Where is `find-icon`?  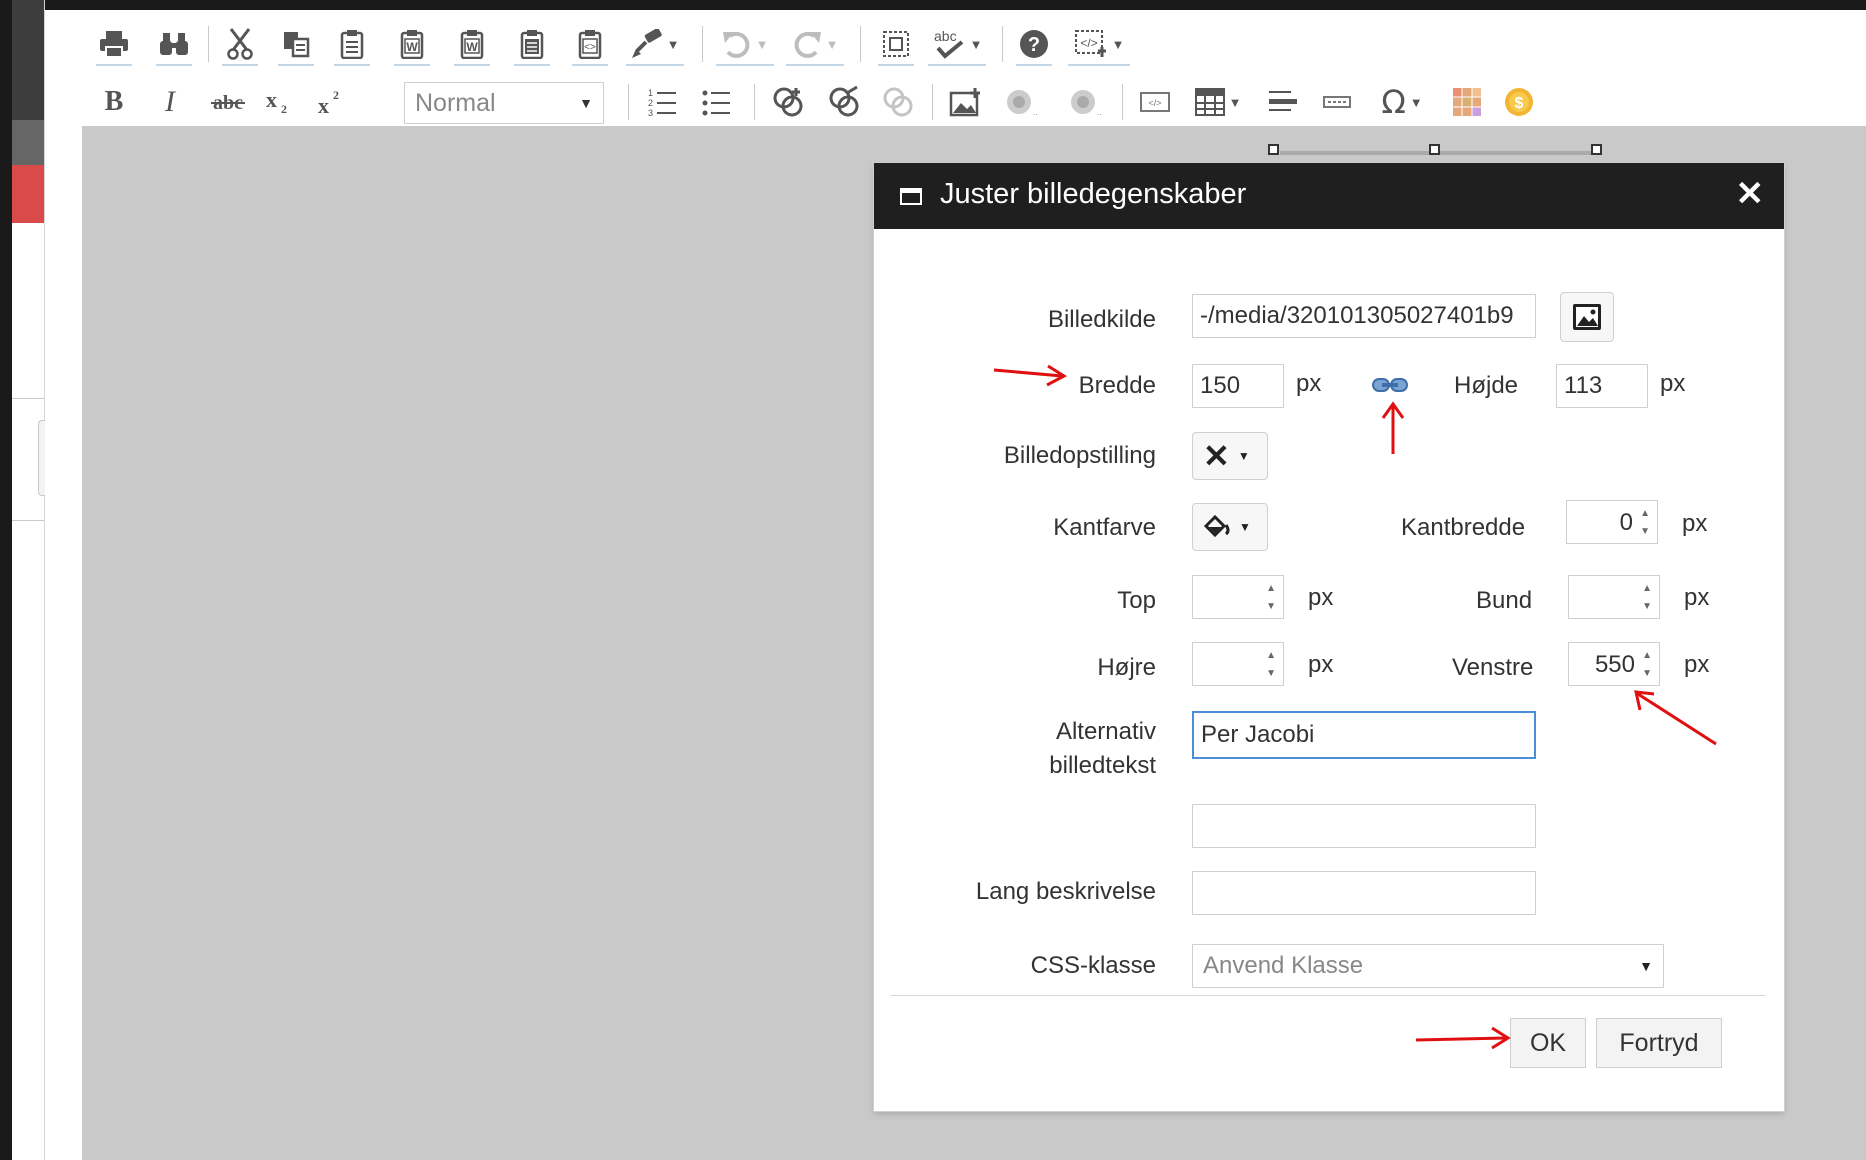 find-icon is located at coordinates (174, 45).